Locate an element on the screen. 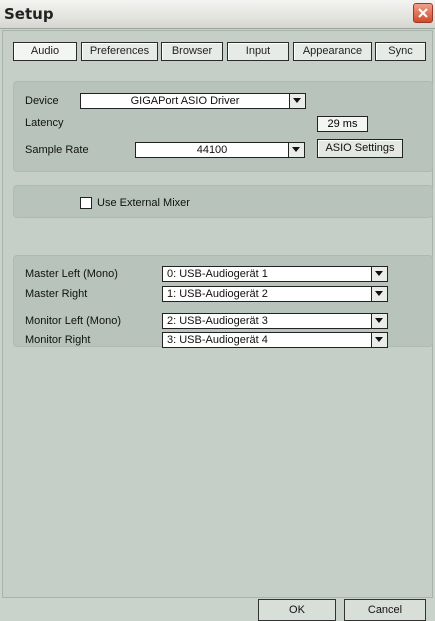  title-bar: Setup is located at coordinates (217, 14).